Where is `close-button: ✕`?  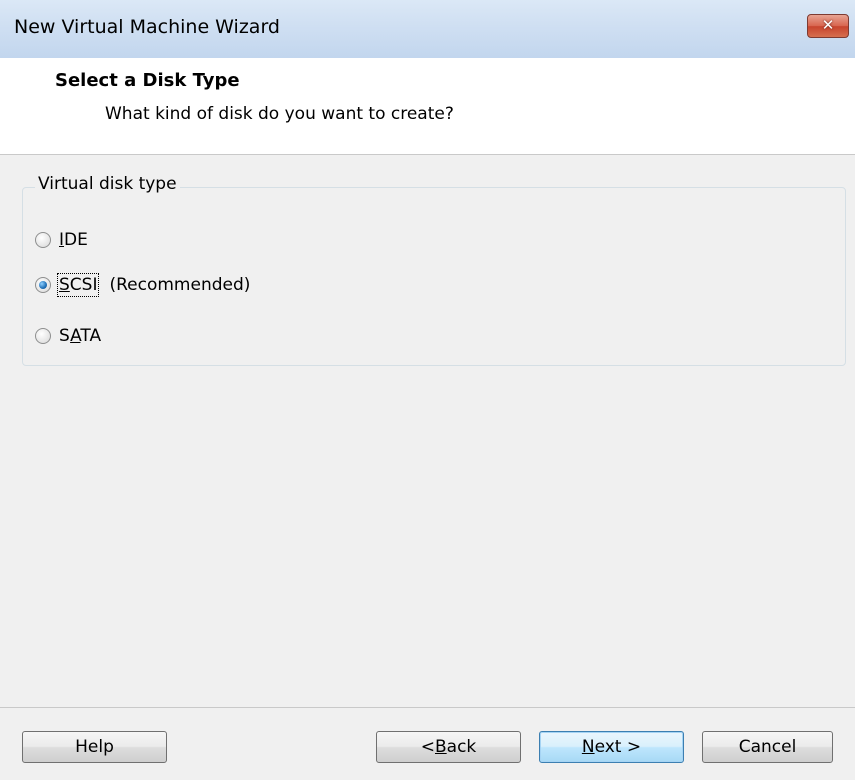 close-button: ✕ is located at coordinates (828, 26).